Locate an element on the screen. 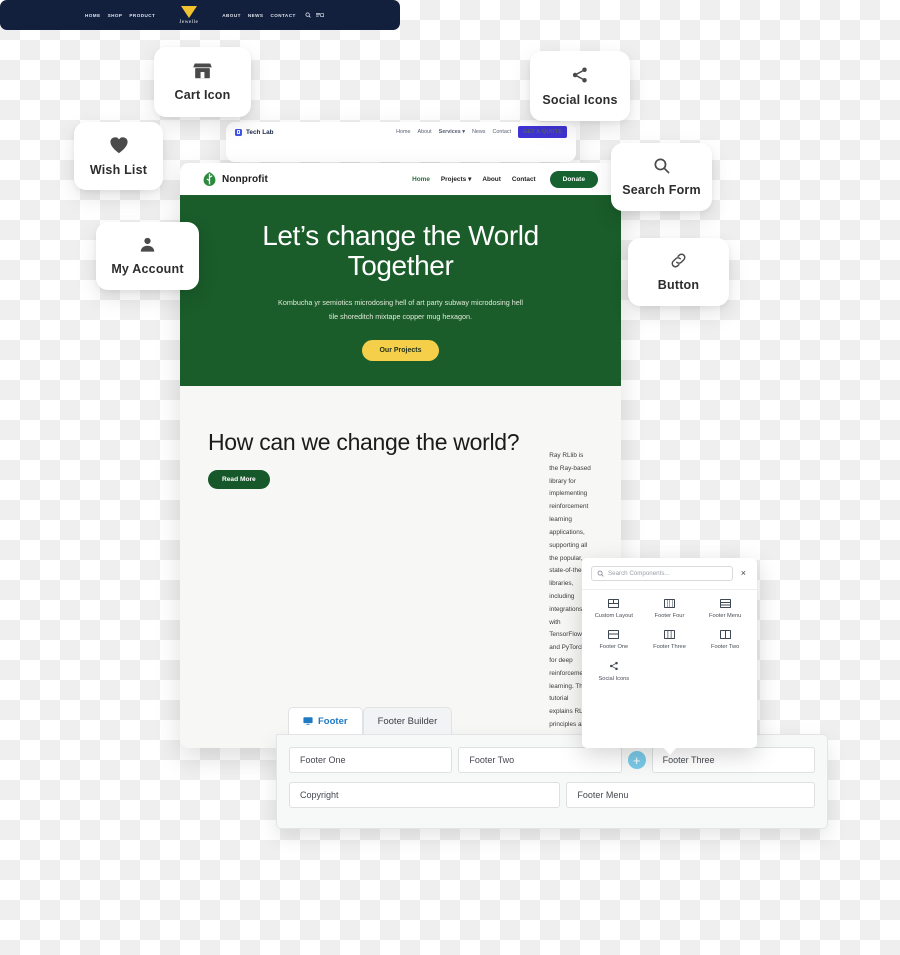 The width and height of the screenshot is (900, 955). site-brand-label: Nonprofit is located at coordinates (245, 179).